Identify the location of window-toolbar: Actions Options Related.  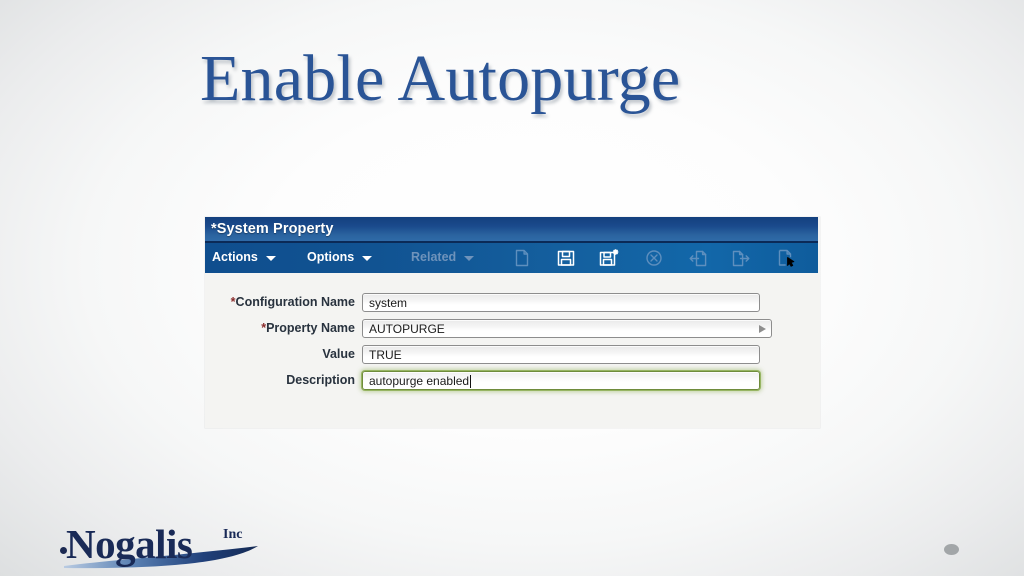
(511, 258).